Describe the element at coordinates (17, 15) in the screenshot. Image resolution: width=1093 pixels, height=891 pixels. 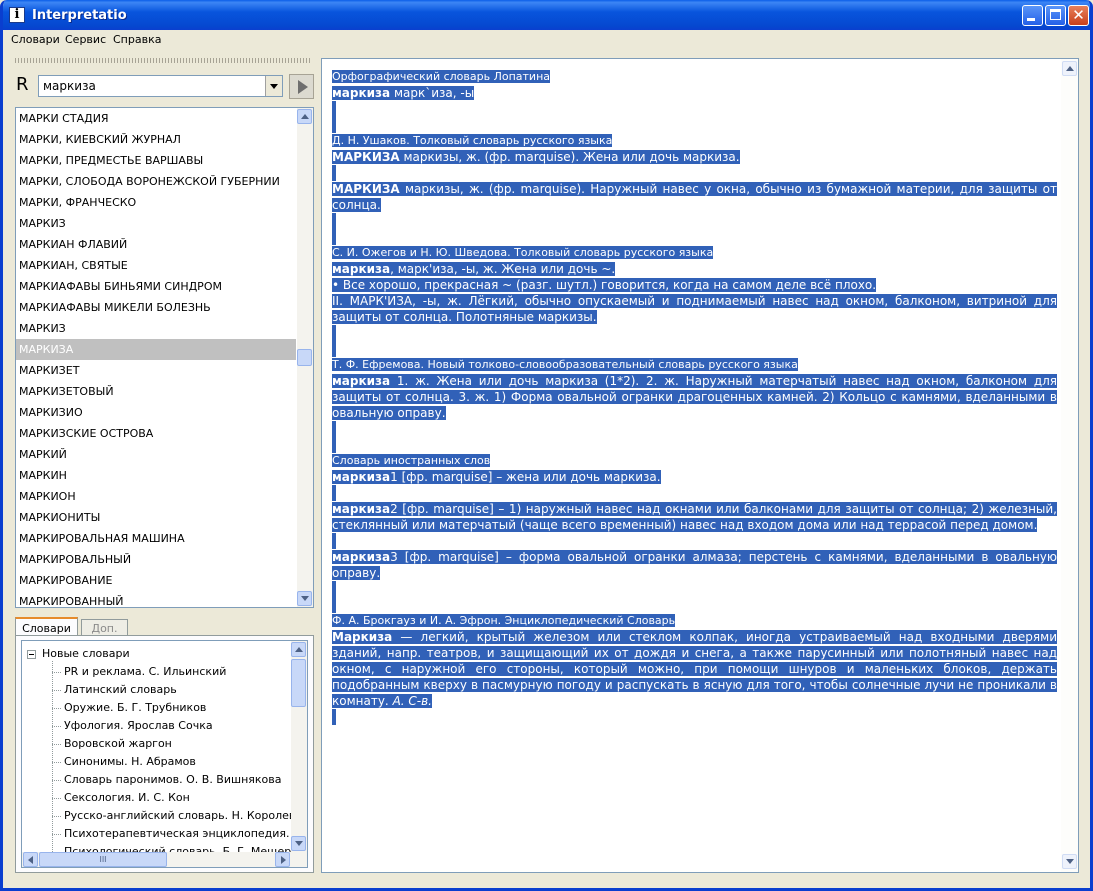
I see `info-icon: i` at that location.